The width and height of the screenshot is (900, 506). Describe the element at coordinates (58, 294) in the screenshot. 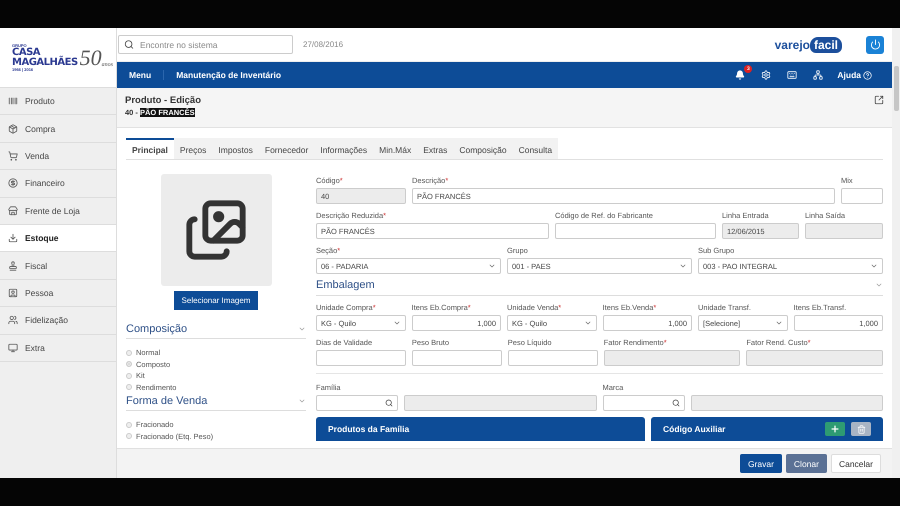

I see `sidebar-item: Pessoa` at that location.